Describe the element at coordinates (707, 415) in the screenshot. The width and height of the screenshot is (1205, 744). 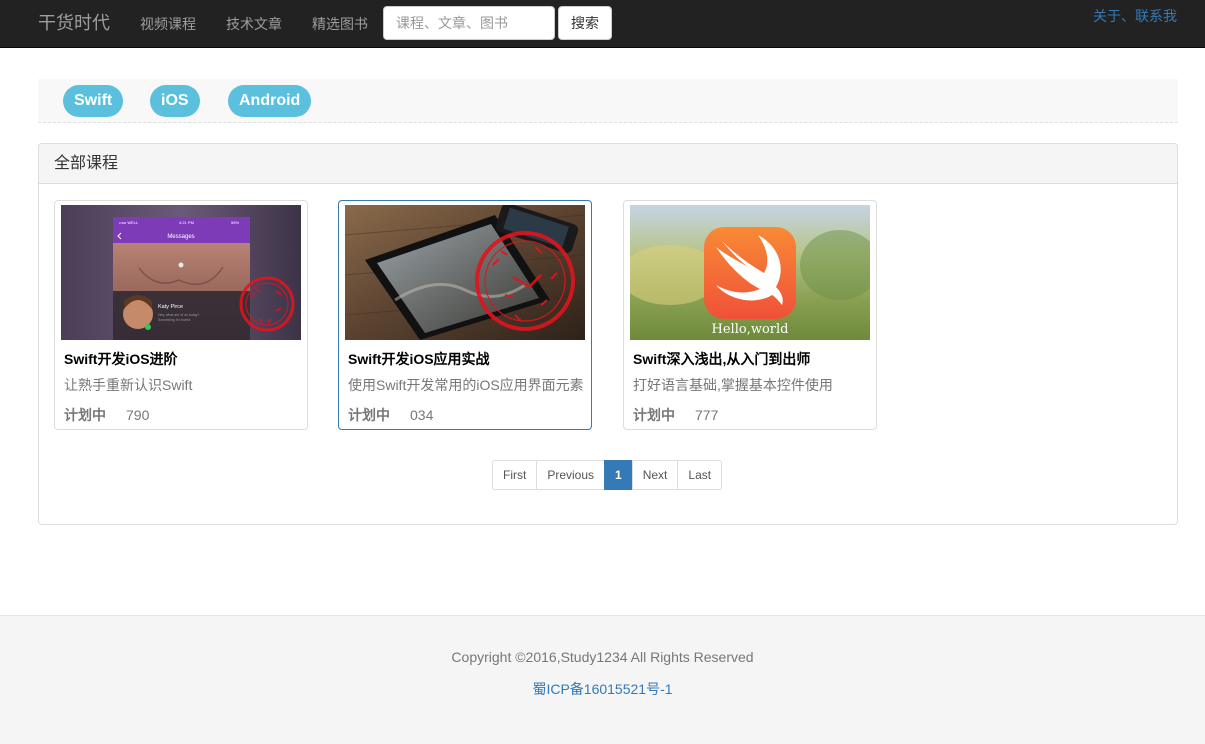
I see `course-count: 777` at that location.